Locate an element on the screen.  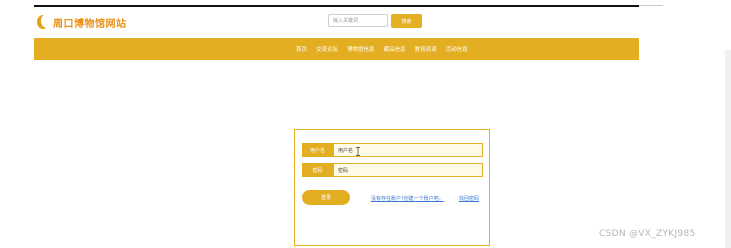
forgot-password-link: 找回密码 is located at coordinates (469, 198).